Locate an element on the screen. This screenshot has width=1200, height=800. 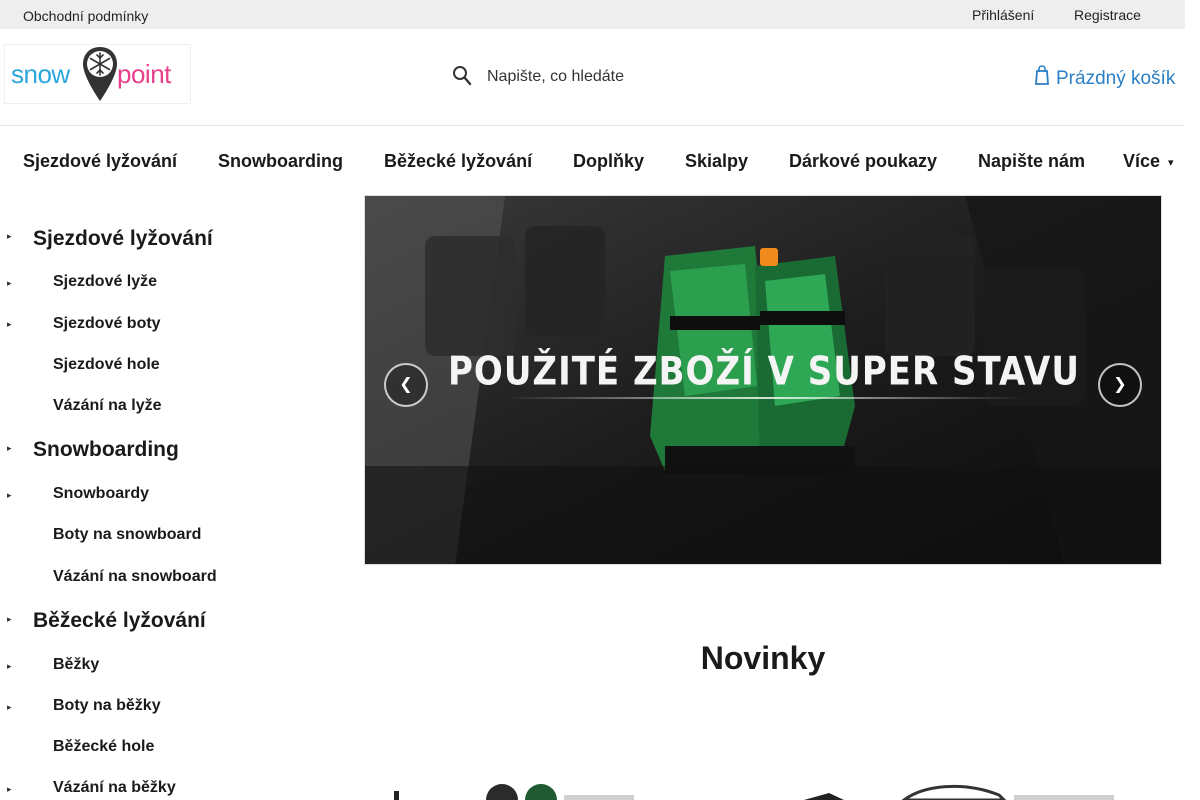
product-thumbnails-cropped is located at coordinates (754, 792).